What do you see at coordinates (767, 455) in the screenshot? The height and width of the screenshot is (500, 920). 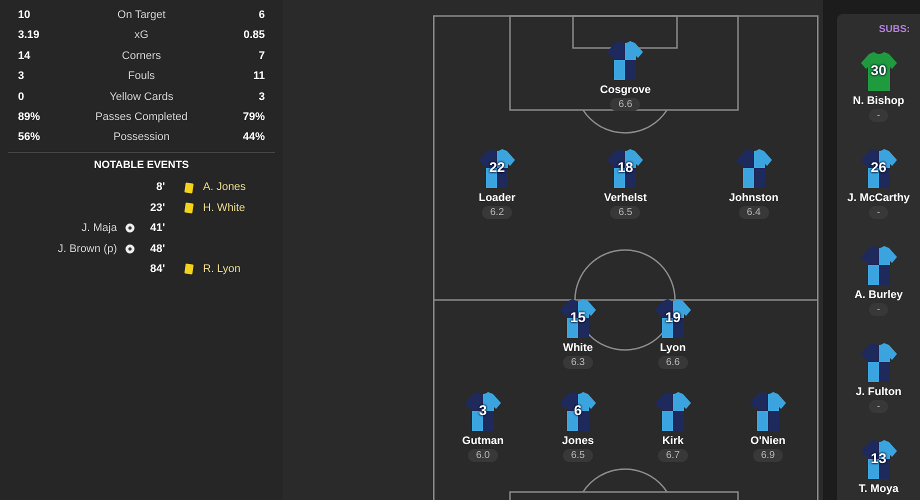 I see `player-rating: 6.9` at bounding box center [767, 455].